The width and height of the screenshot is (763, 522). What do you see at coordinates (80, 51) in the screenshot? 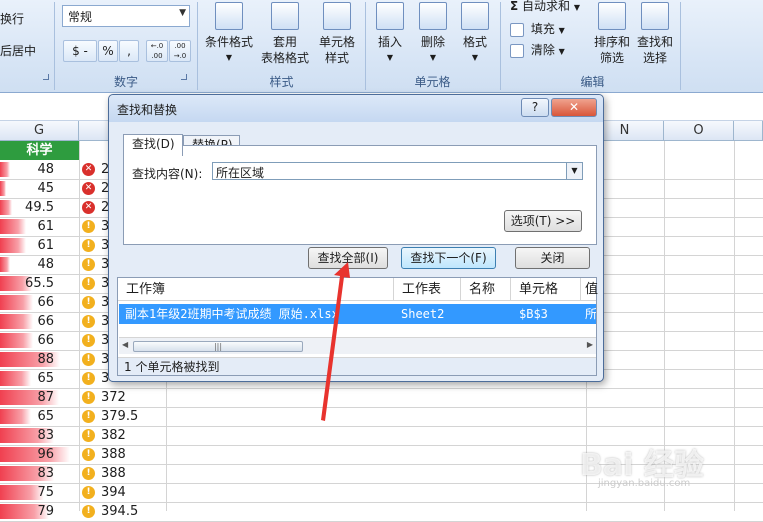
I see `currency-button: $ -` at bounding box center [80, 51].